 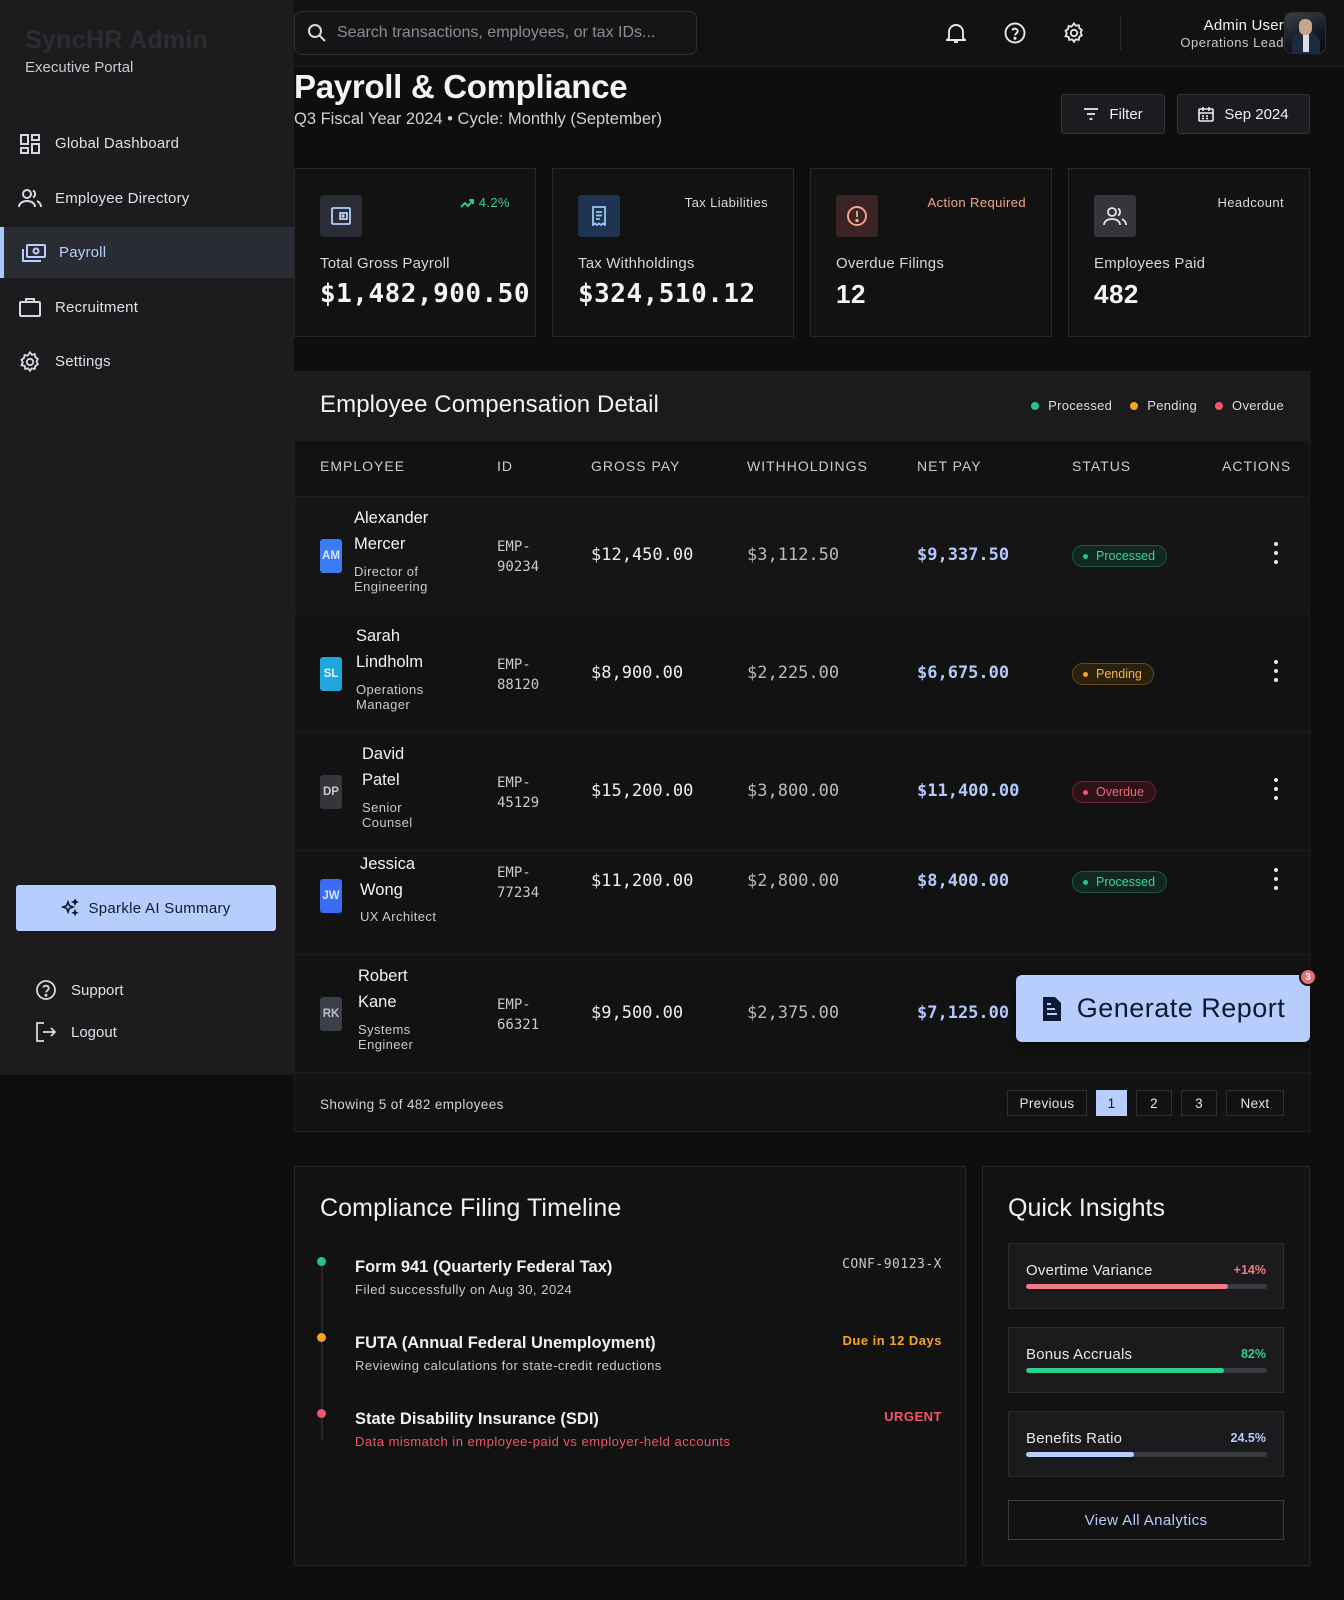 What do you see at coordinates (1120, 556) in the screenshot?
I see `status-badge: Processed` at bounding box center [1120, 556].